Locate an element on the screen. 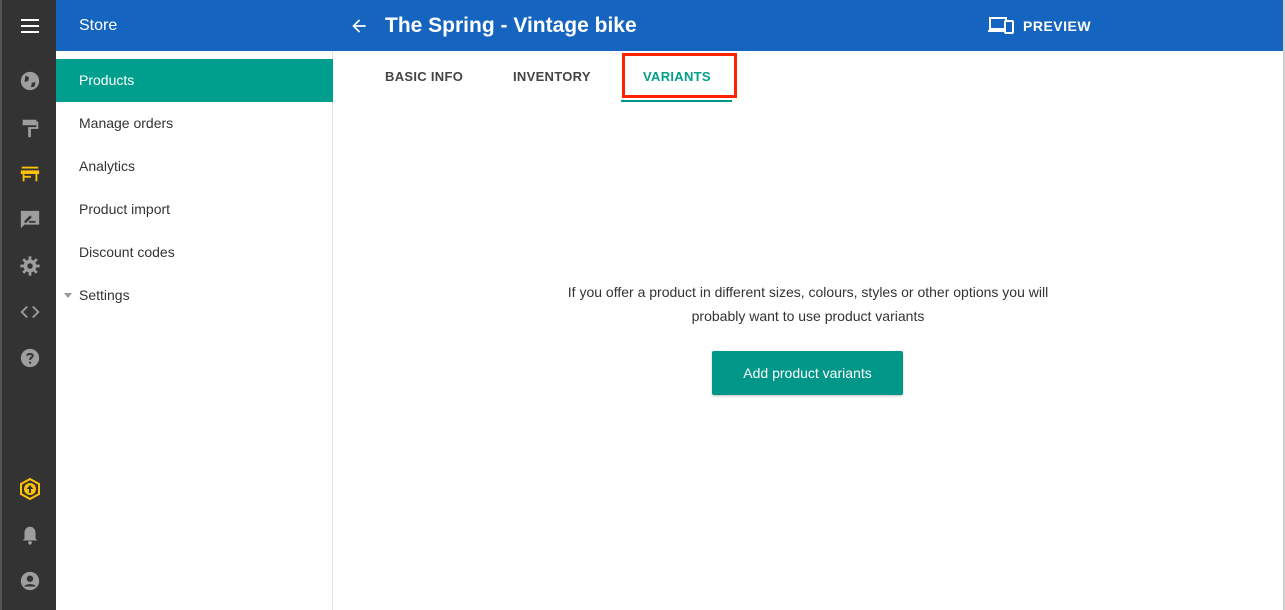 This screenshot has width=1285, height=610. store-button is located at coordinates (30, 174).